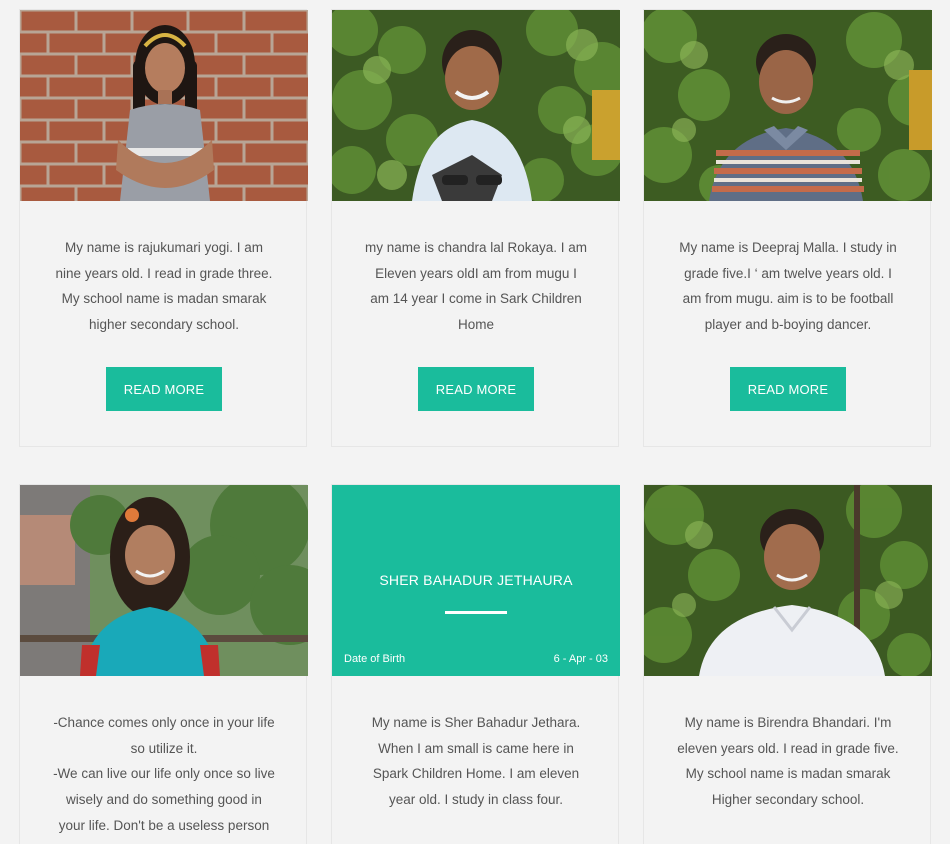 This screenshot has width=950, height=844. Describe the element at coordinates (476, 748) in the screenshot. I see `description-line: When I am small is came here in` at that location.